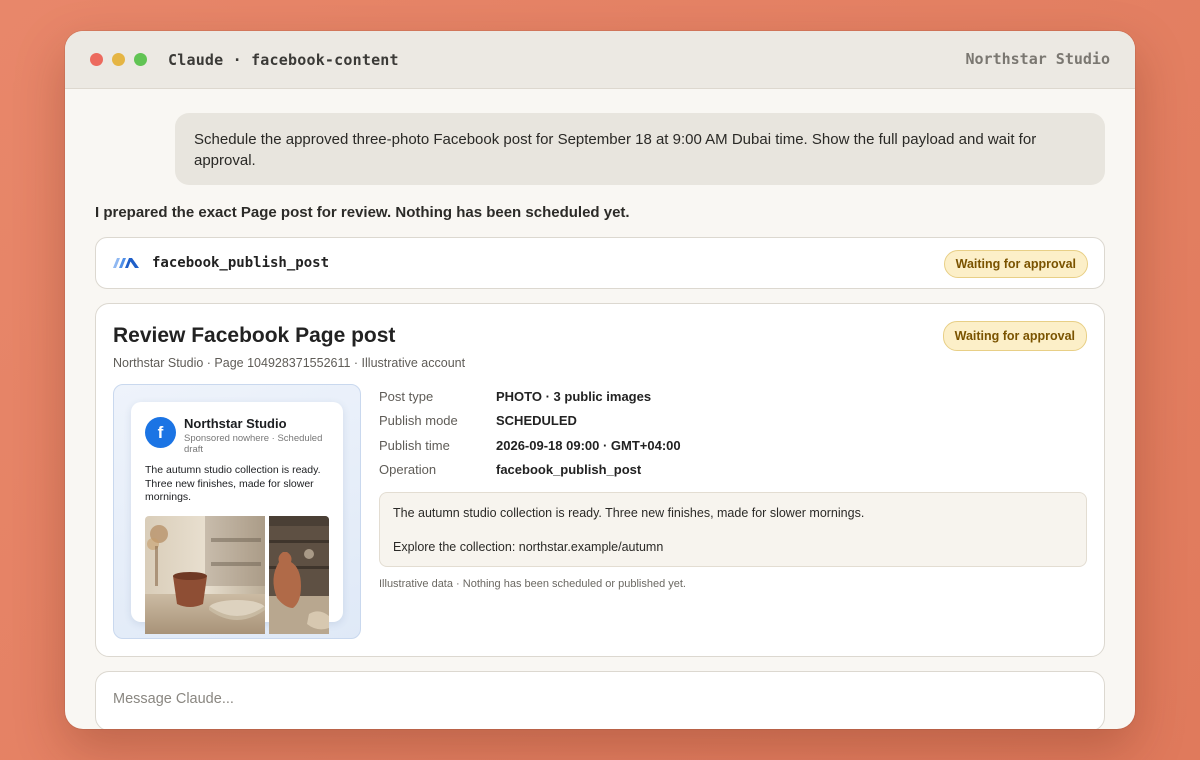  Describe the element at coordinates (734, 421) in the screenshot. I see `detail-row-publish-mode: Publish mode SCHEDULED` at that location.